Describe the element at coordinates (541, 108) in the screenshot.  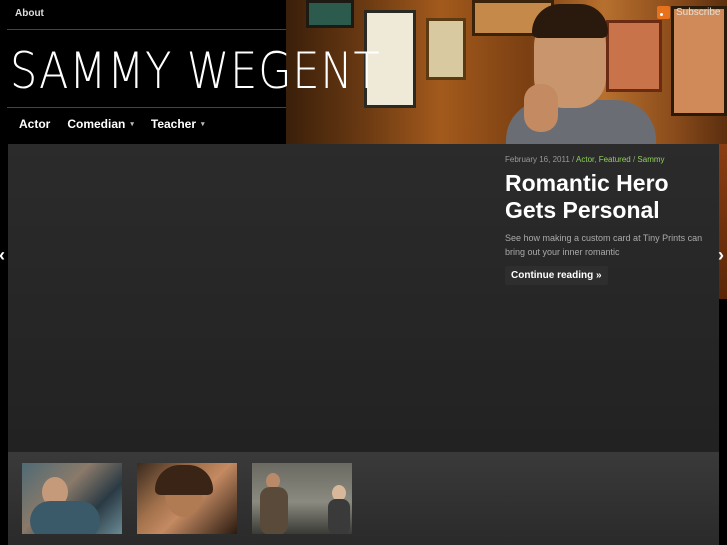
I see `person-hand` at that location.